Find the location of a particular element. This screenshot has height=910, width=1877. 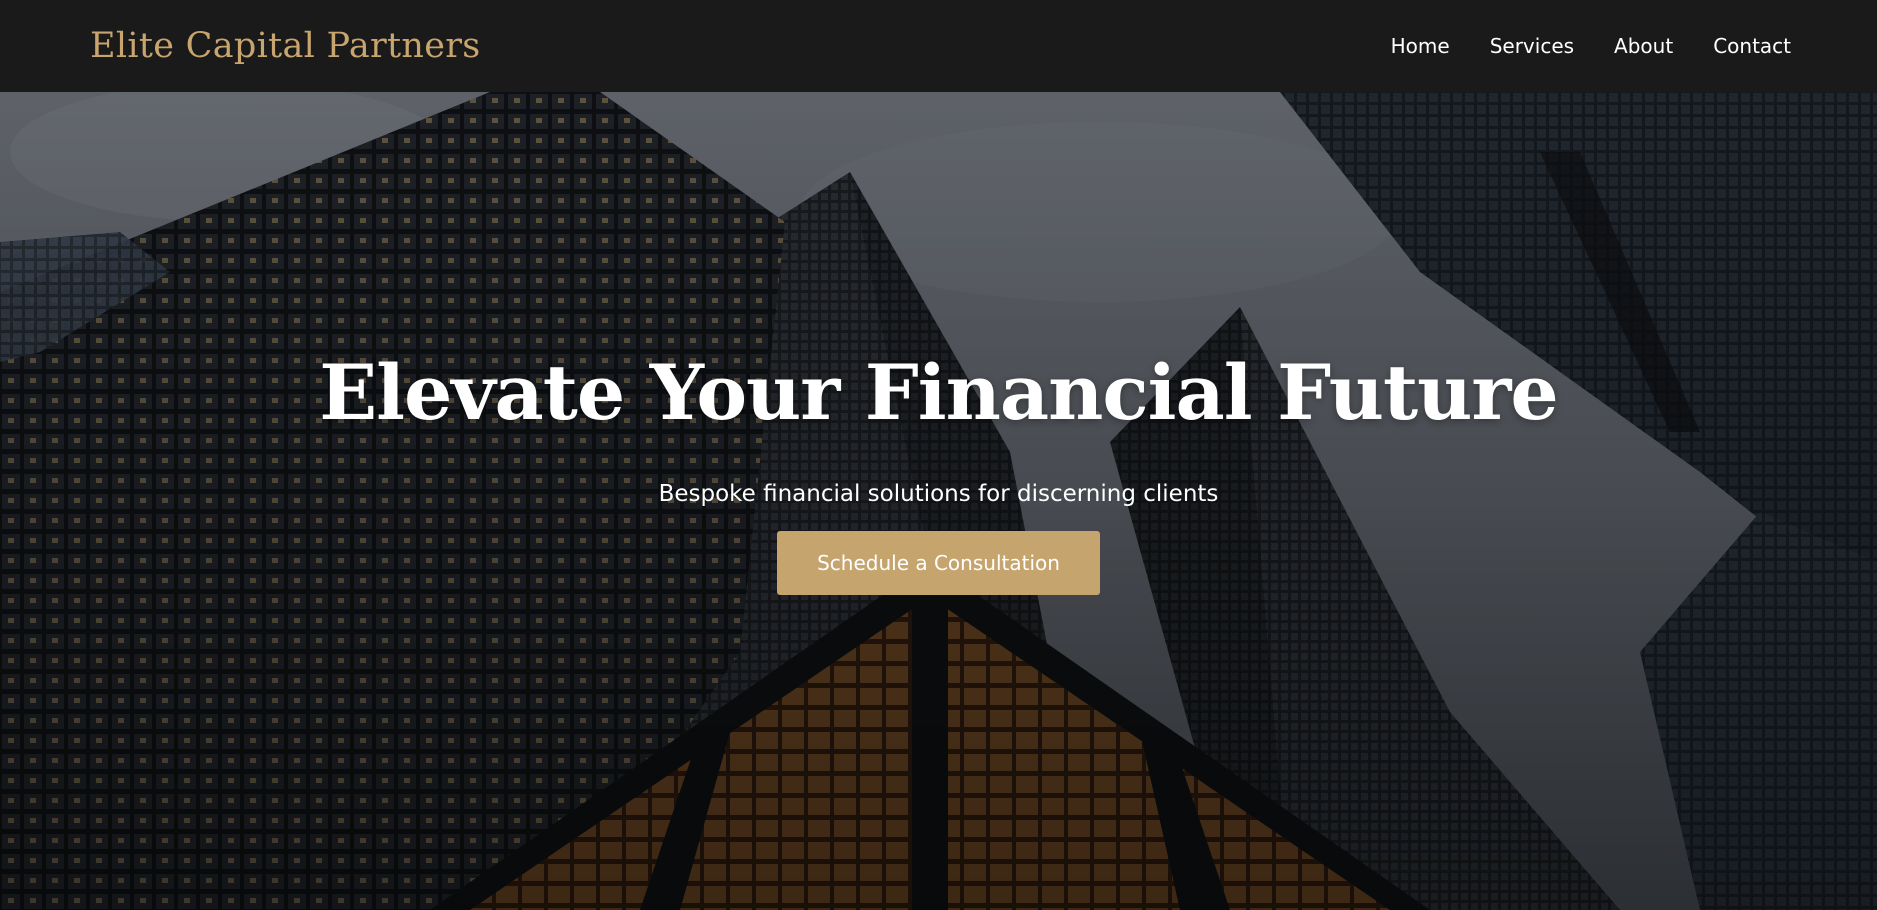

main-nav: Home Services About Contact is located at coordinates (1591, 46).